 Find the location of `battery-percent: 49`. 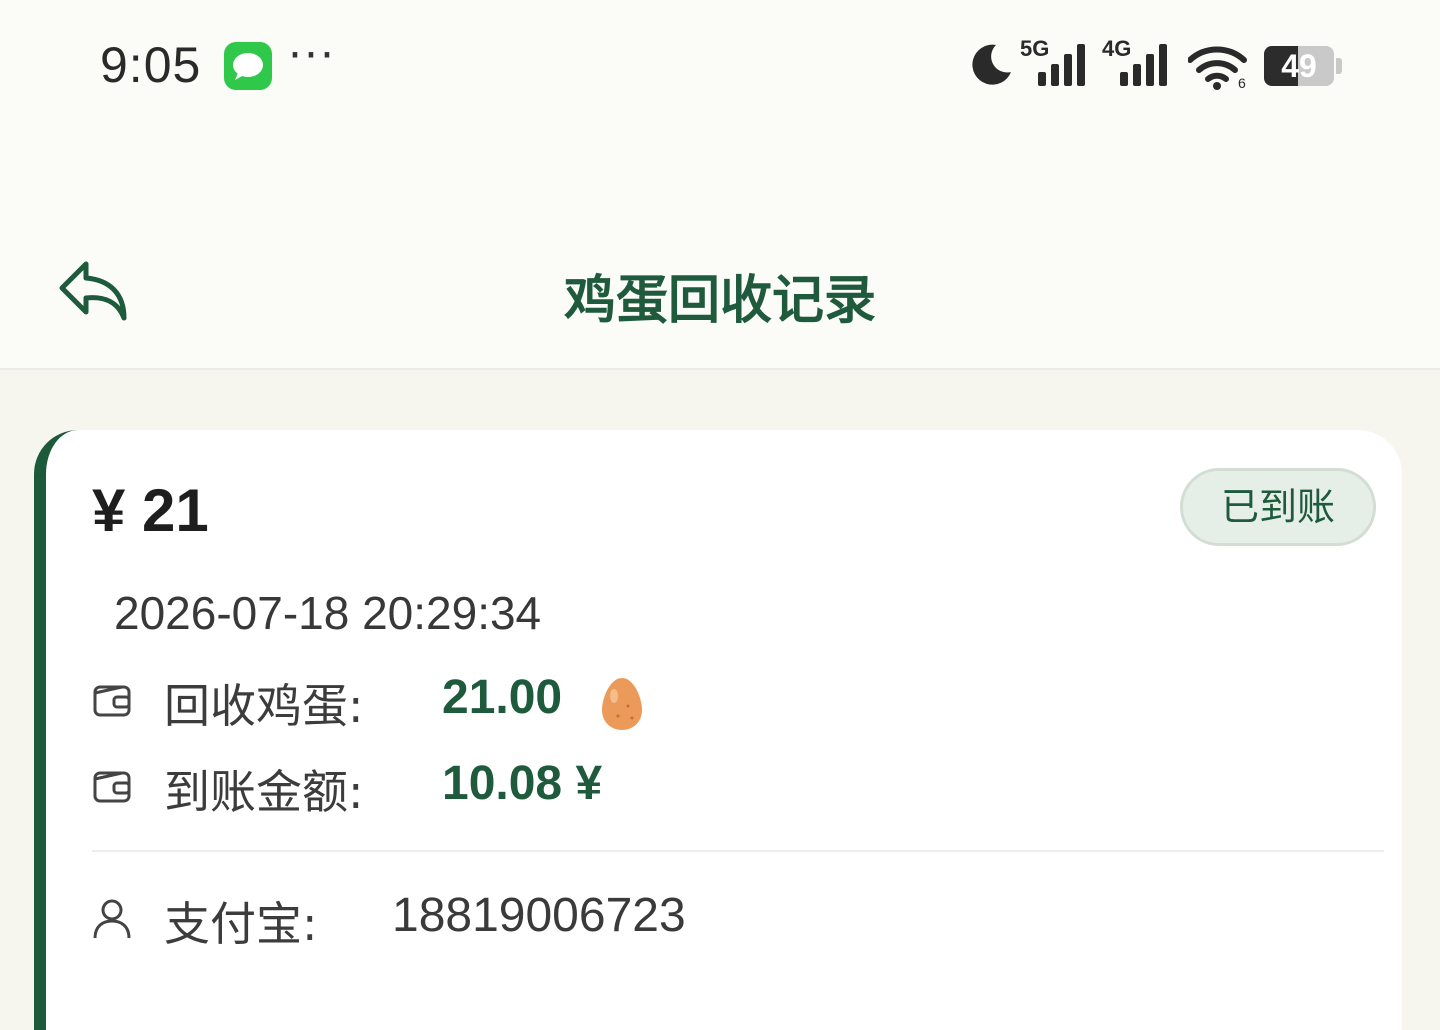

battery-percent: 49 is located at coordinates (1299, 66).